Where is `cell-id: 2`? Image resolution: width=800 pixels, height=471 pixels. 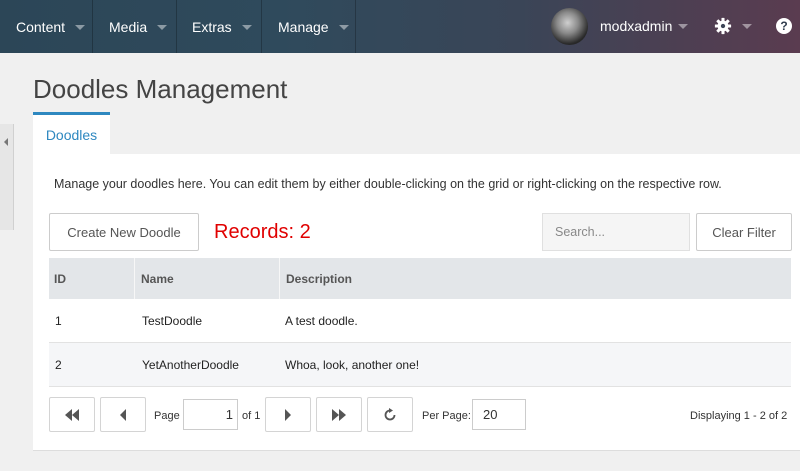 cell-id: 2 is located at coordinates (58, 364).